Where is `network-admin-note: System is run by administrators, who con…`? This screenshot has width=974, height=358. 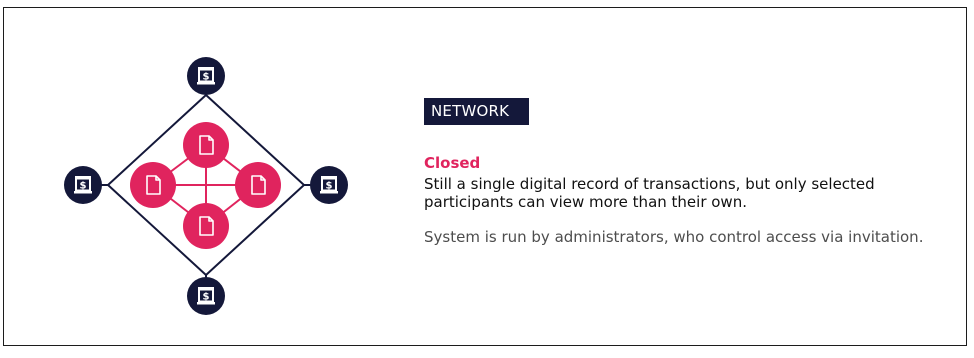
network-admin-note: System is run by administrators, who con… is located at coordinates (674, 237).